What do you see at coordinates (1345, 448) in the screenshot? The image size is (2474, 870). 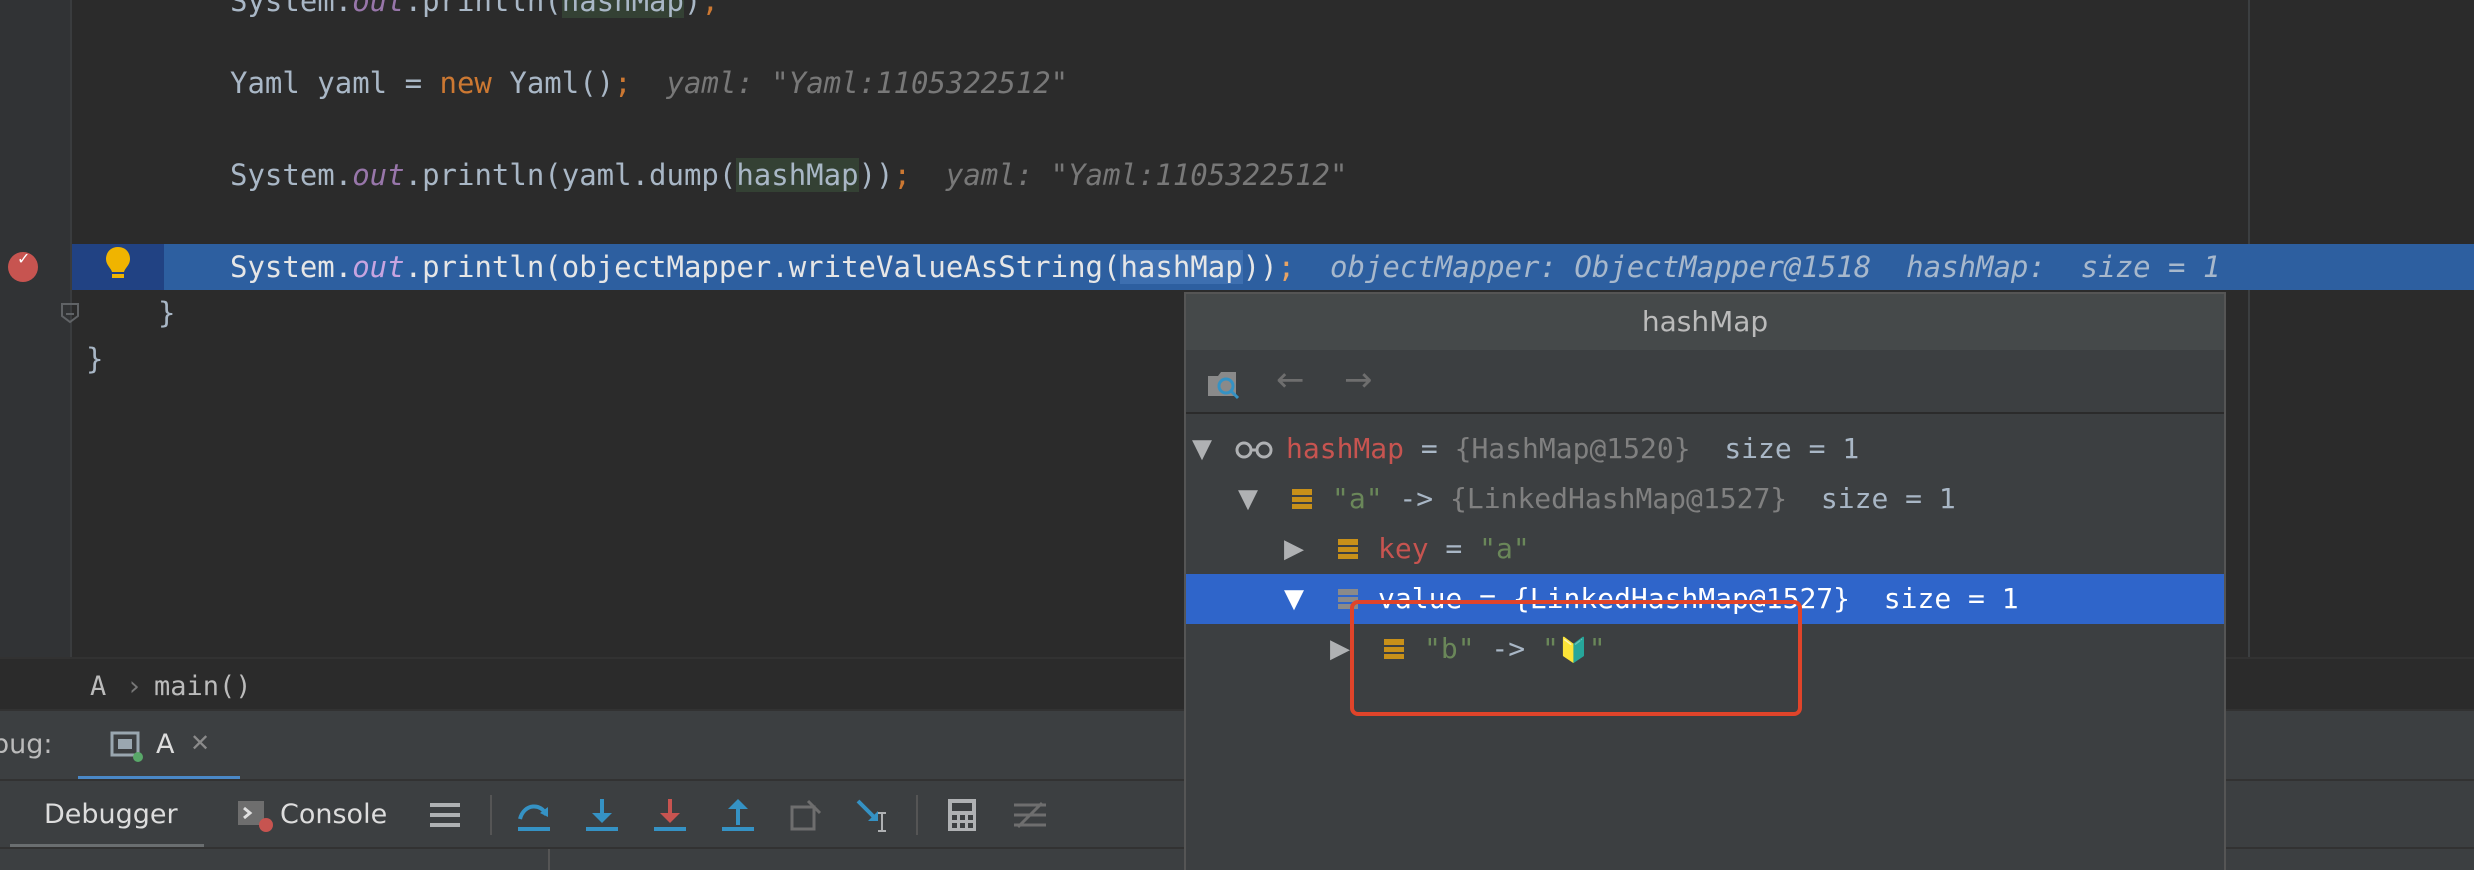 I see `variable-name: hashMap` at bounding box center [1345, 448].